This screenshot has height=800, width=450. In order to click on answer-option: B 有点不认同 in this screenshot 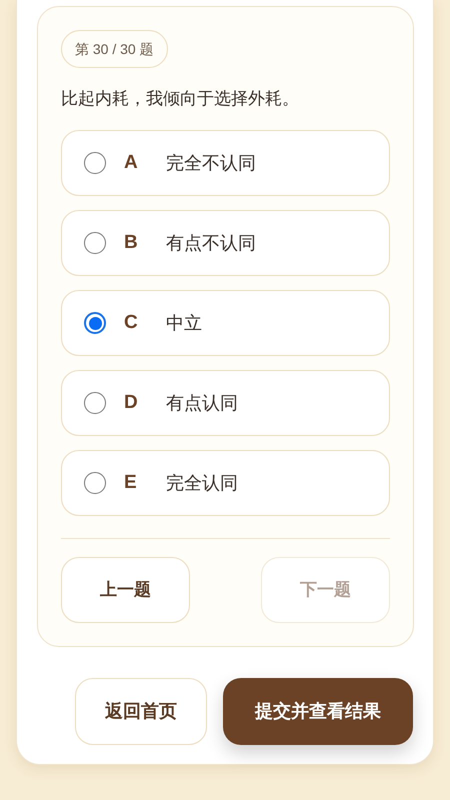, I will do `click(225, 243)`.